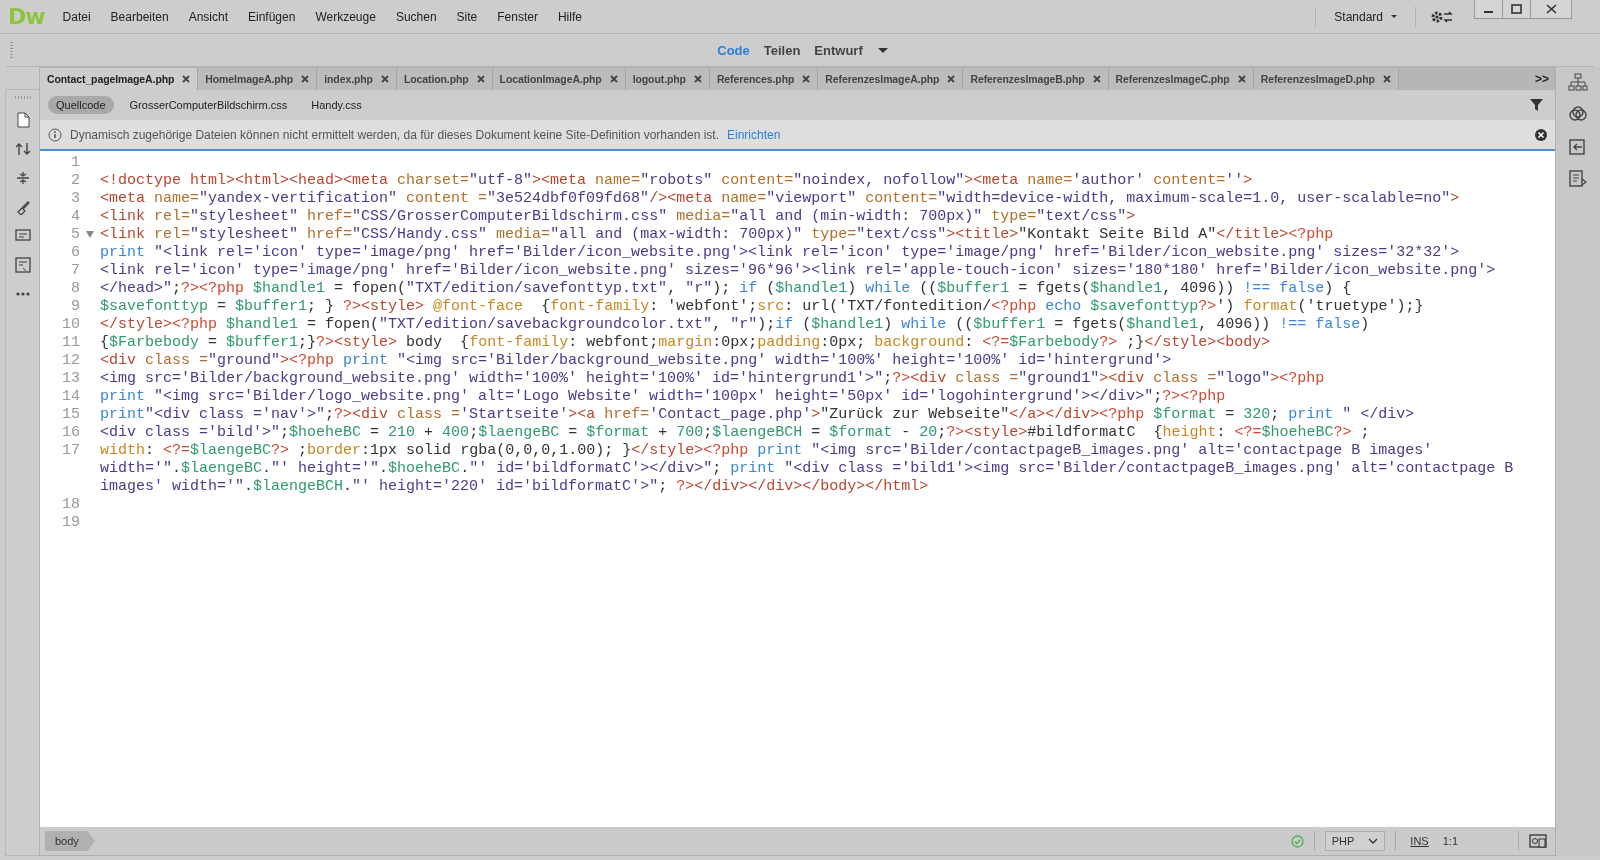 Image resolution: width=1600 pixels, height=860 pixels. What do you see at coordinates (1450, 841) in the screenshot?
I see `cursor-position: 1:1` at bounding box center [1450, 841].